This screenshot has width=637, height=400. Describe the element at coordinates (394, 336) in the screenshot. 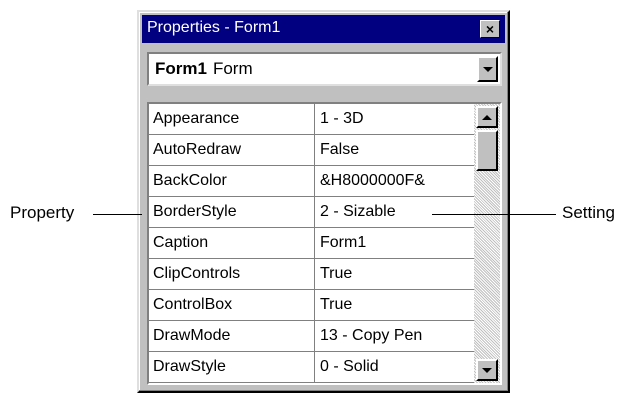

I see `property-value: 13 - Copy Pen` at that location.